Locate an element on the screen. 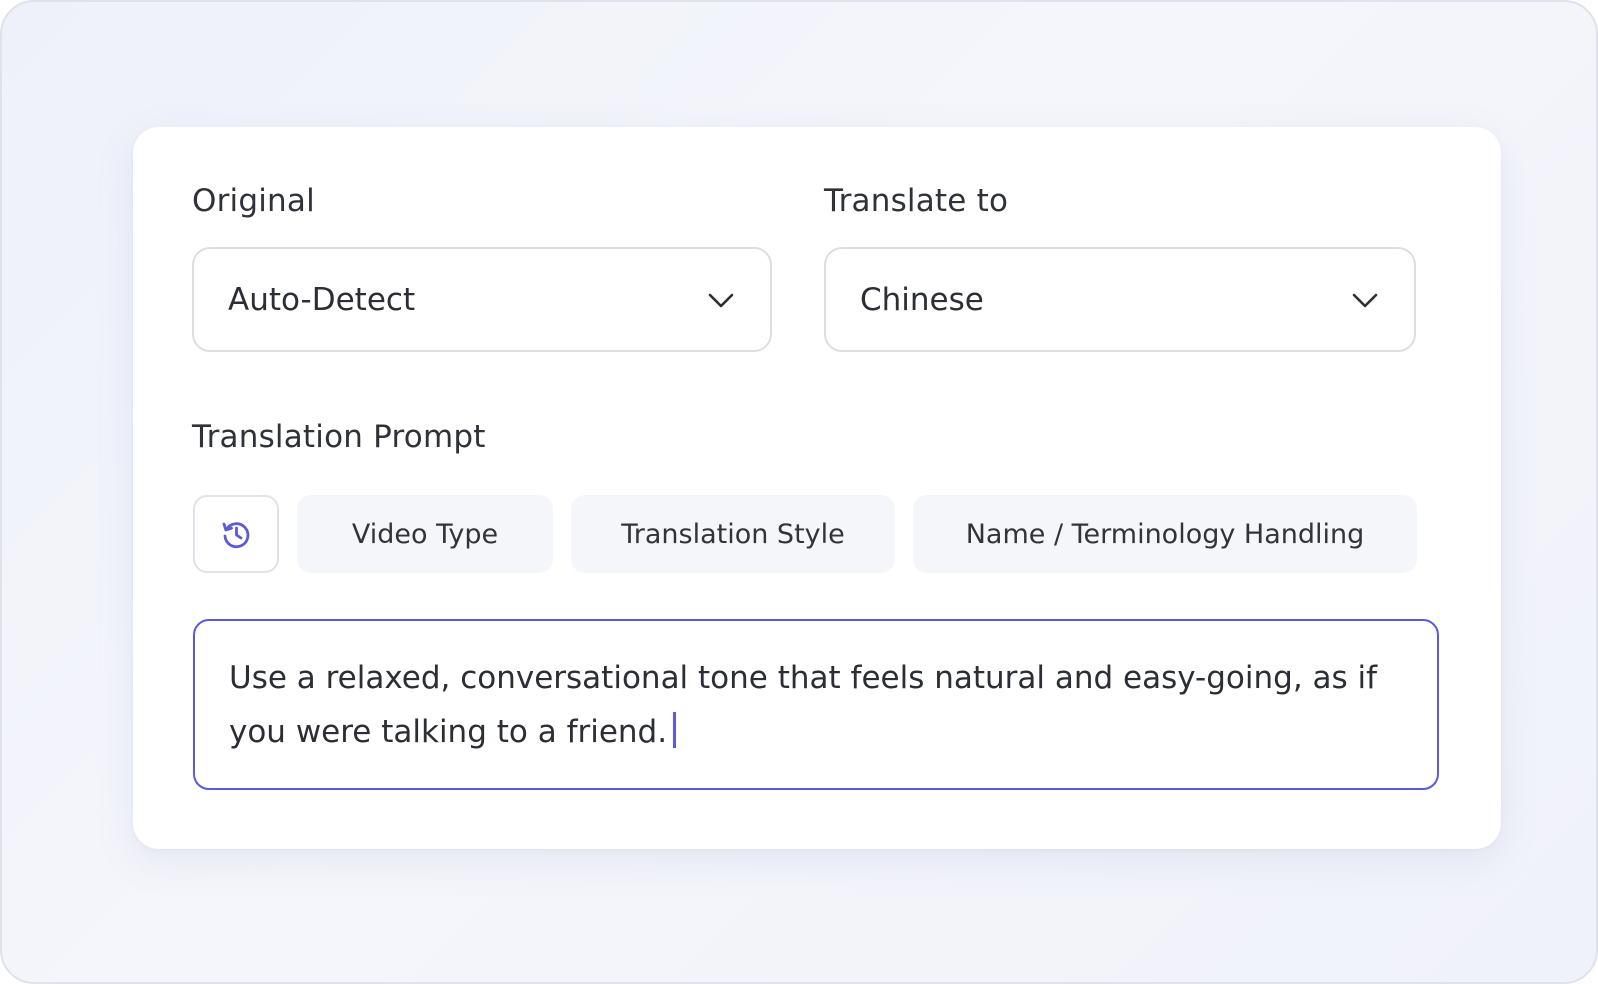  chip-video-type: Video Type is located at coordinates (425, 534).